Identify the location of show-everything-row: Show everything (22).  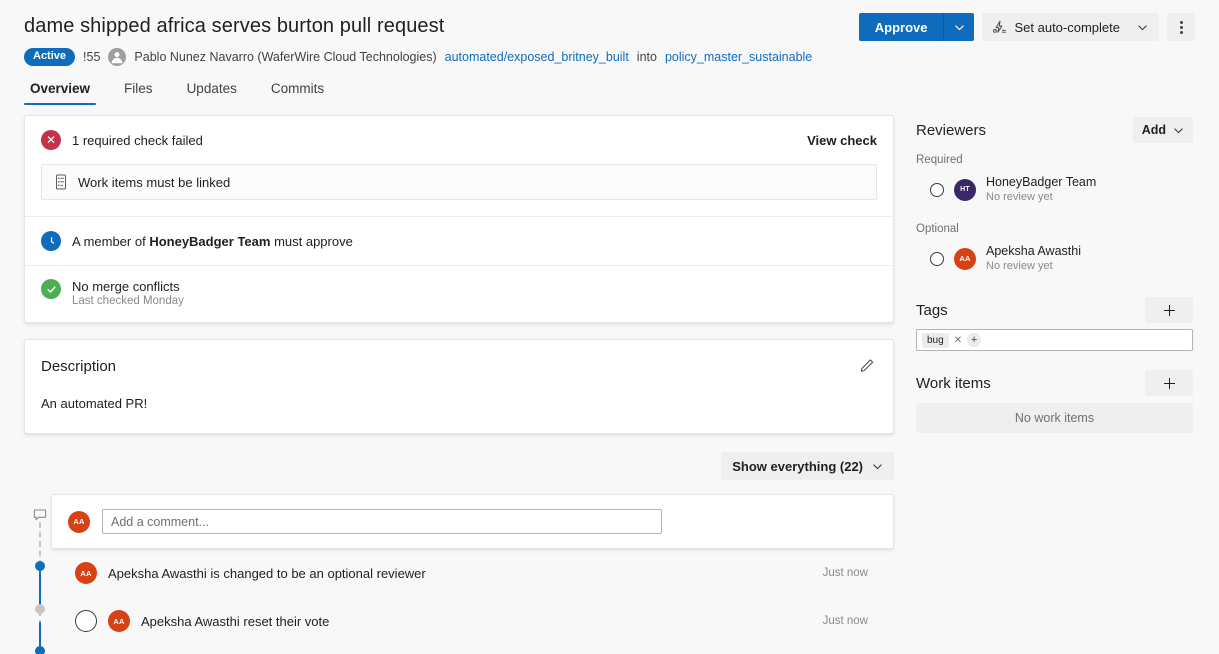
(459, 466).